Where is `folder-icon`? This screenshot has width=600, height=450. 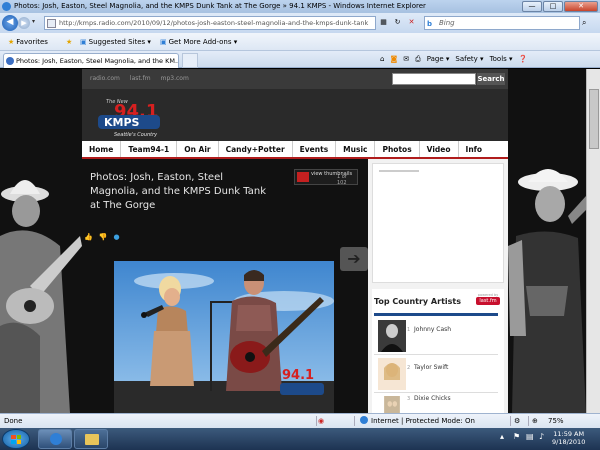
folder-icon is located at coordinates (92, 439).